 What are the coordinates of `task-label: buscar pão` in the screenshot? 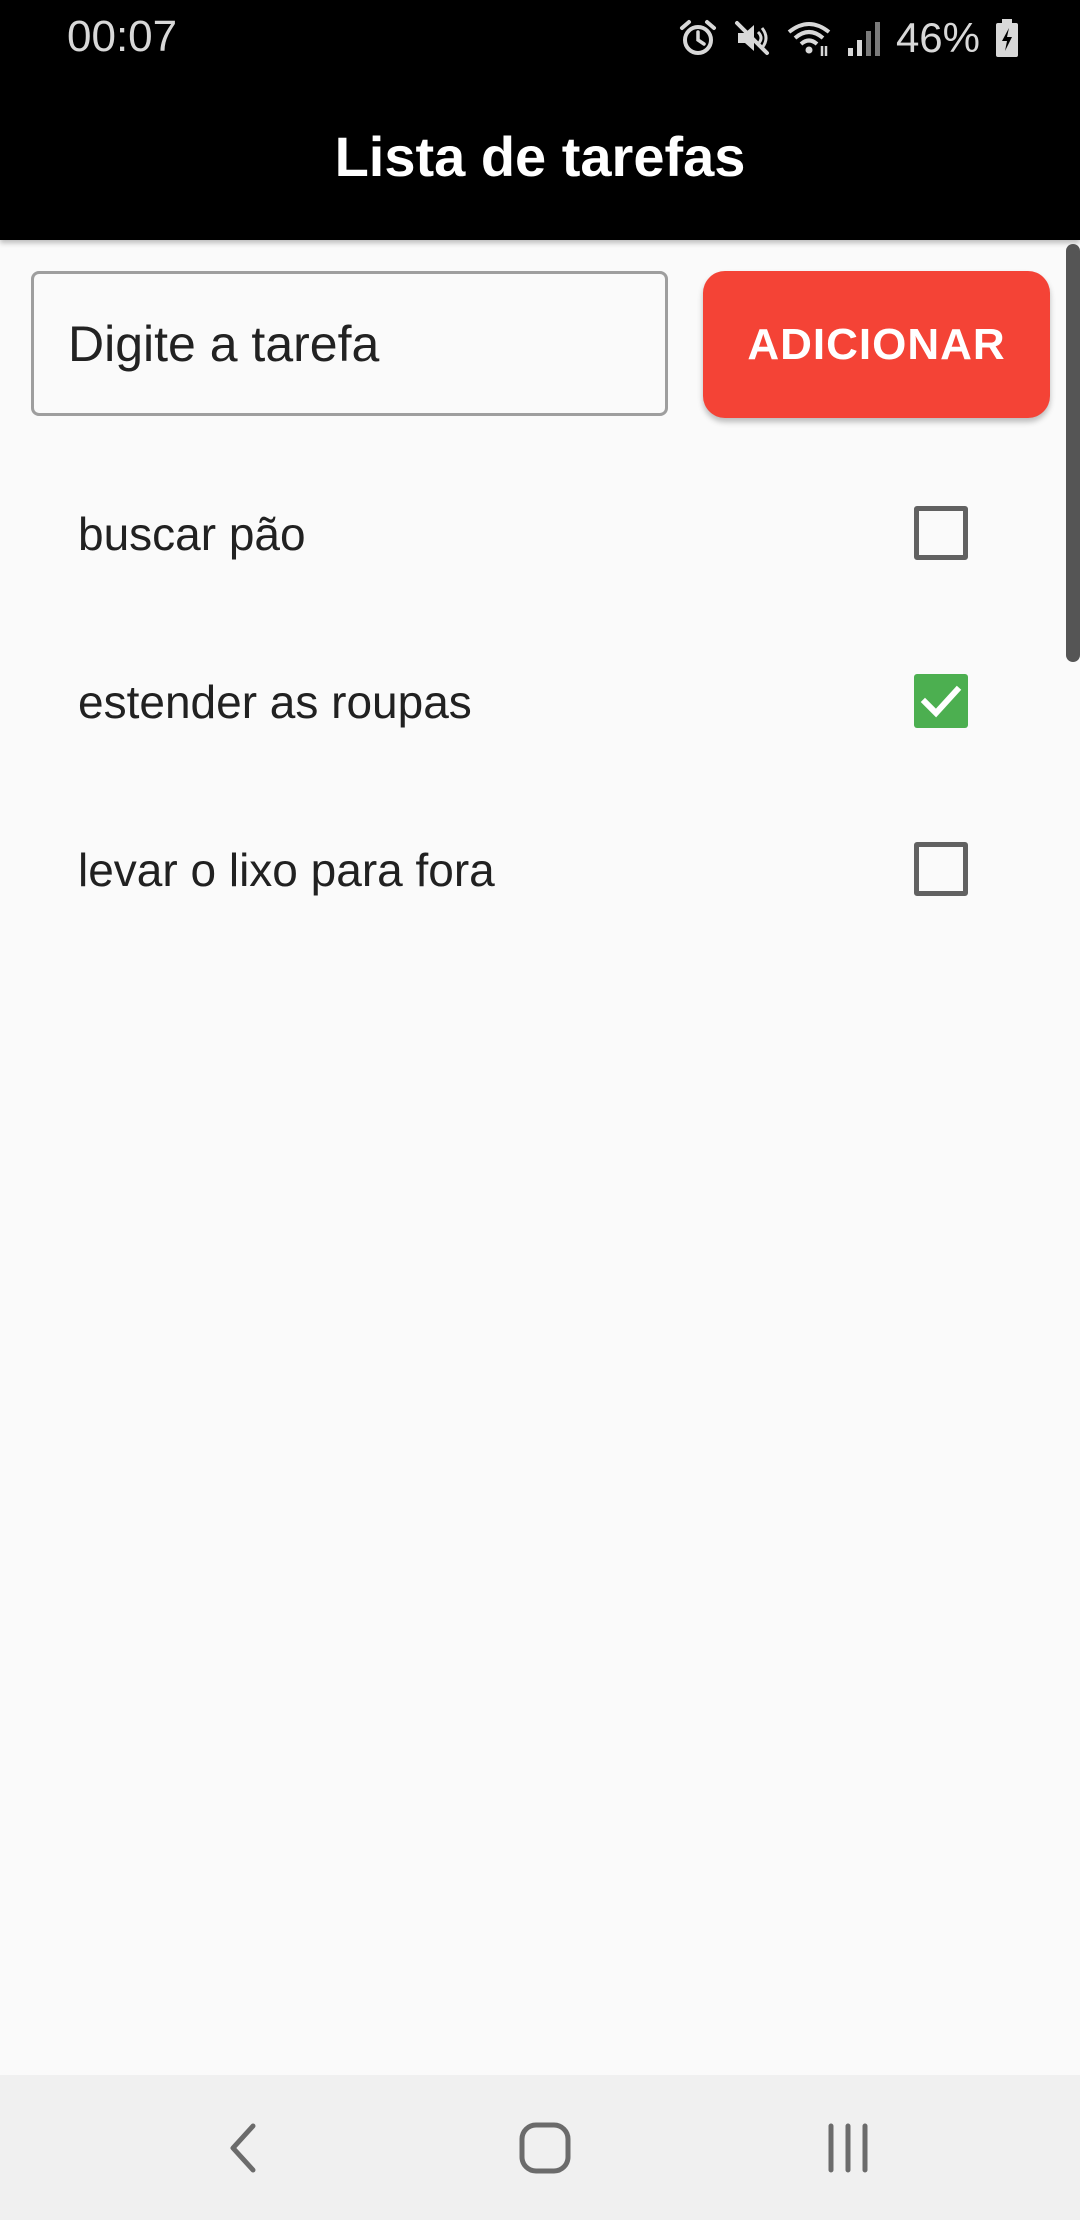 It's located at (192, 534).